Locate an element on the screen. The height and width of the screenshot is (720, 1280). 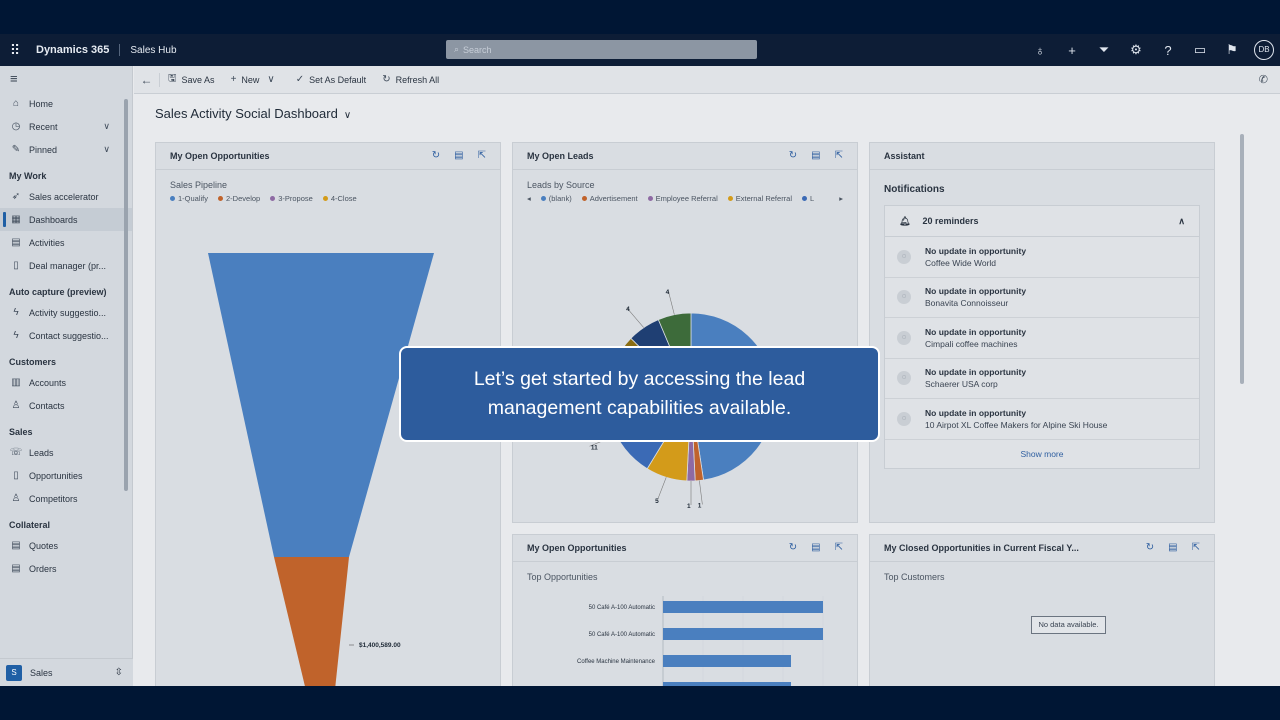
sidebar-item-quotes: ▤ Quotes is located at coordinates (66, 545).